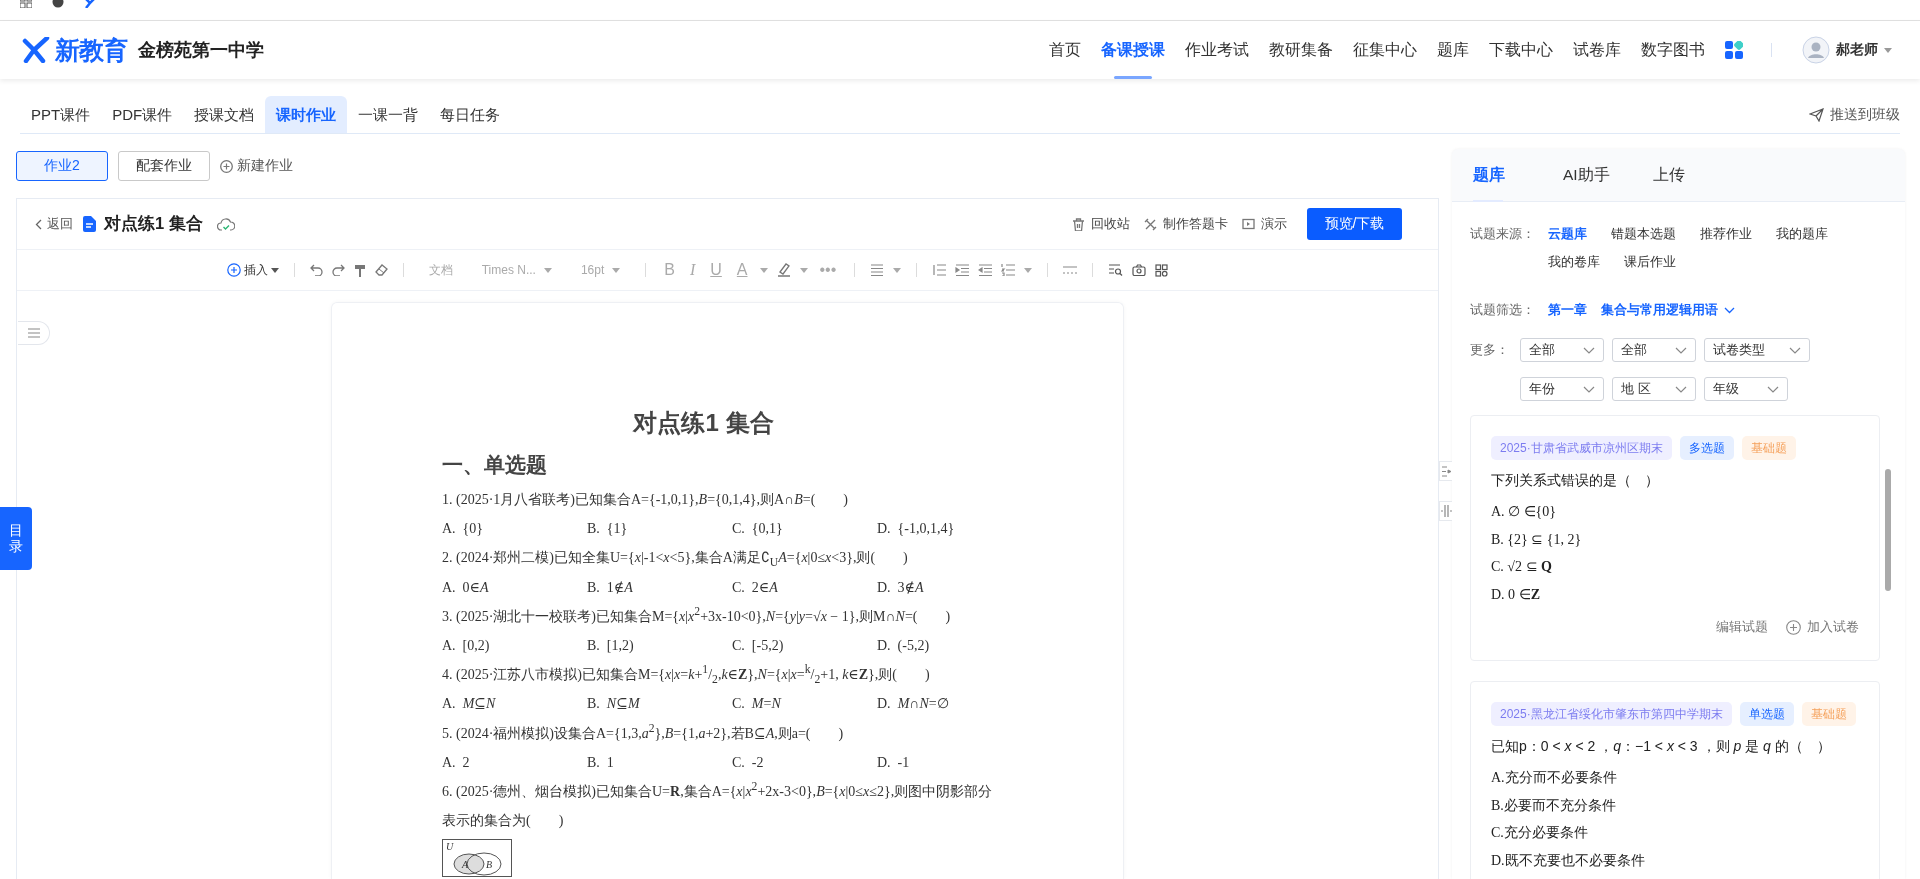 Image resolution: width=1920 pixels, height=879 pixels. What do you see at coordinates (164, 166) in the screenshot?
I see `homework-tab: 配套作业` at bounding box center [164, 166].